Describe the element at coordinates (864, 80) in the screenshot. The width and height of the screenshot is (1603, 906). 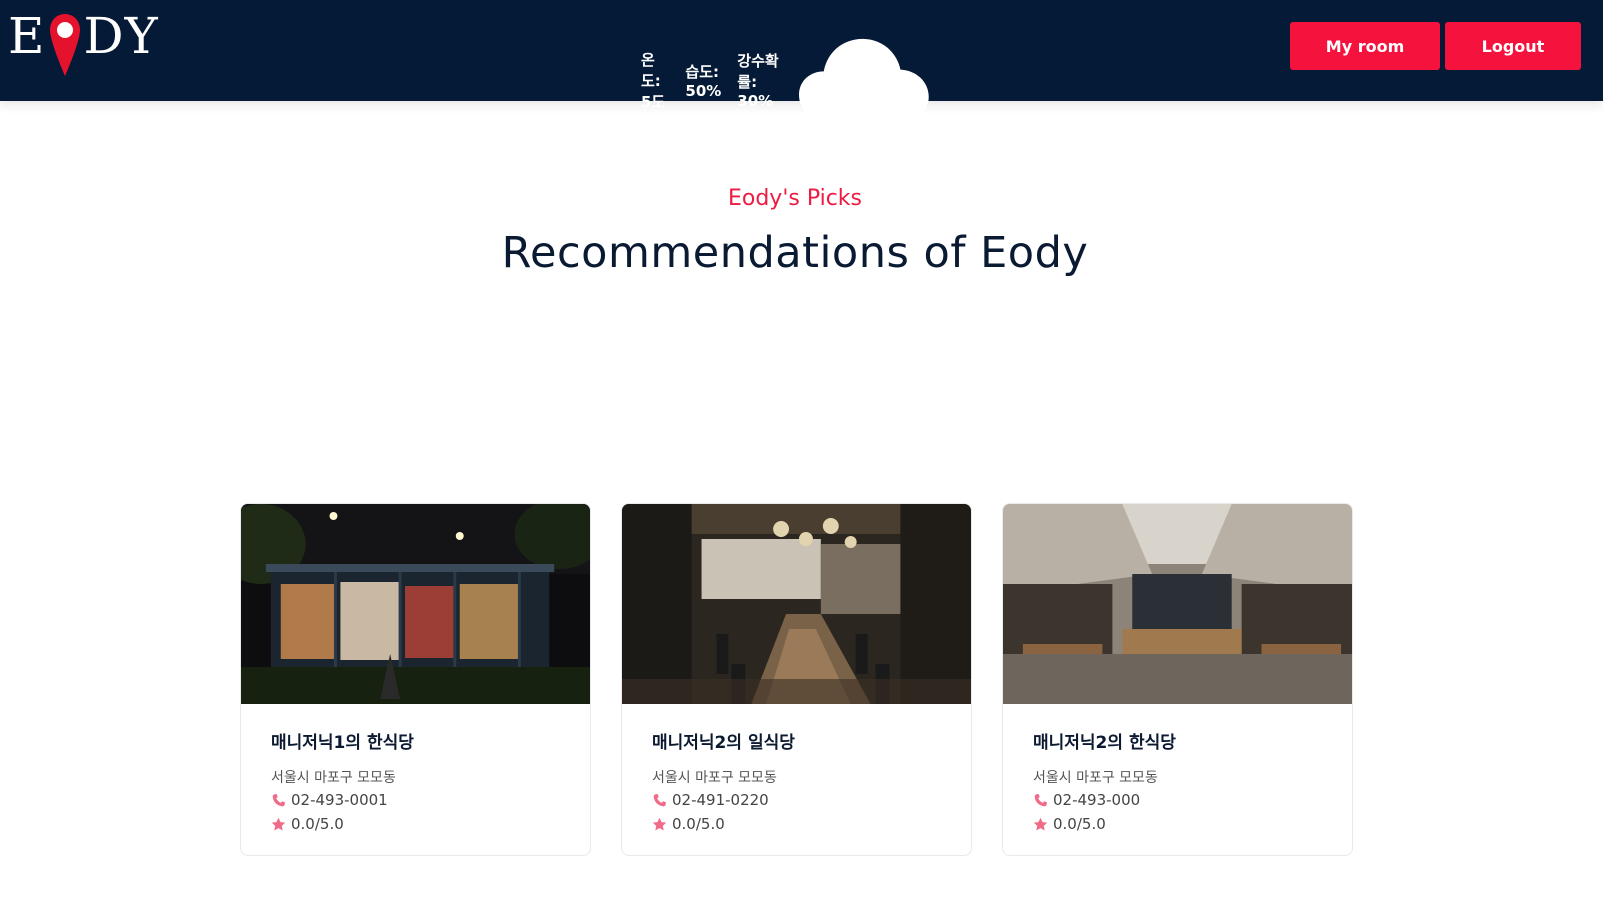
I see `cloud-icon` at that location.